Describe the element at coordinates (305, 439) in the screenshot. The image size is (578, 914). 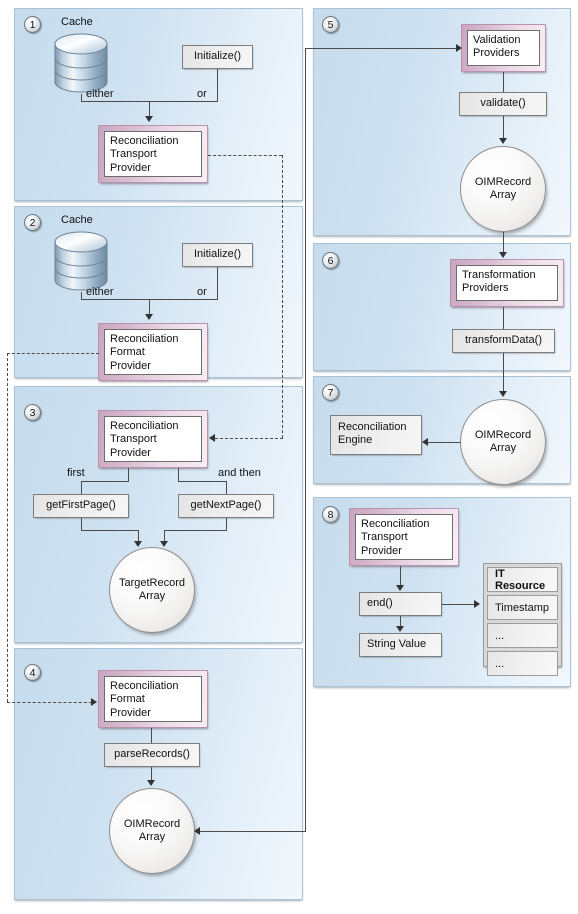
I see `connector-p4-to-p5-vert` at that location.